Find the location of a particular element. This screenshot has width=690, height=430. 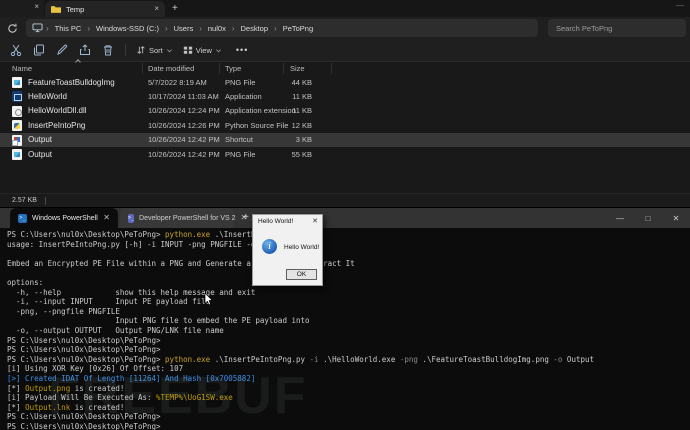

explorer-tab-strip: × Temp × + — is located at coordinates (345, 8).